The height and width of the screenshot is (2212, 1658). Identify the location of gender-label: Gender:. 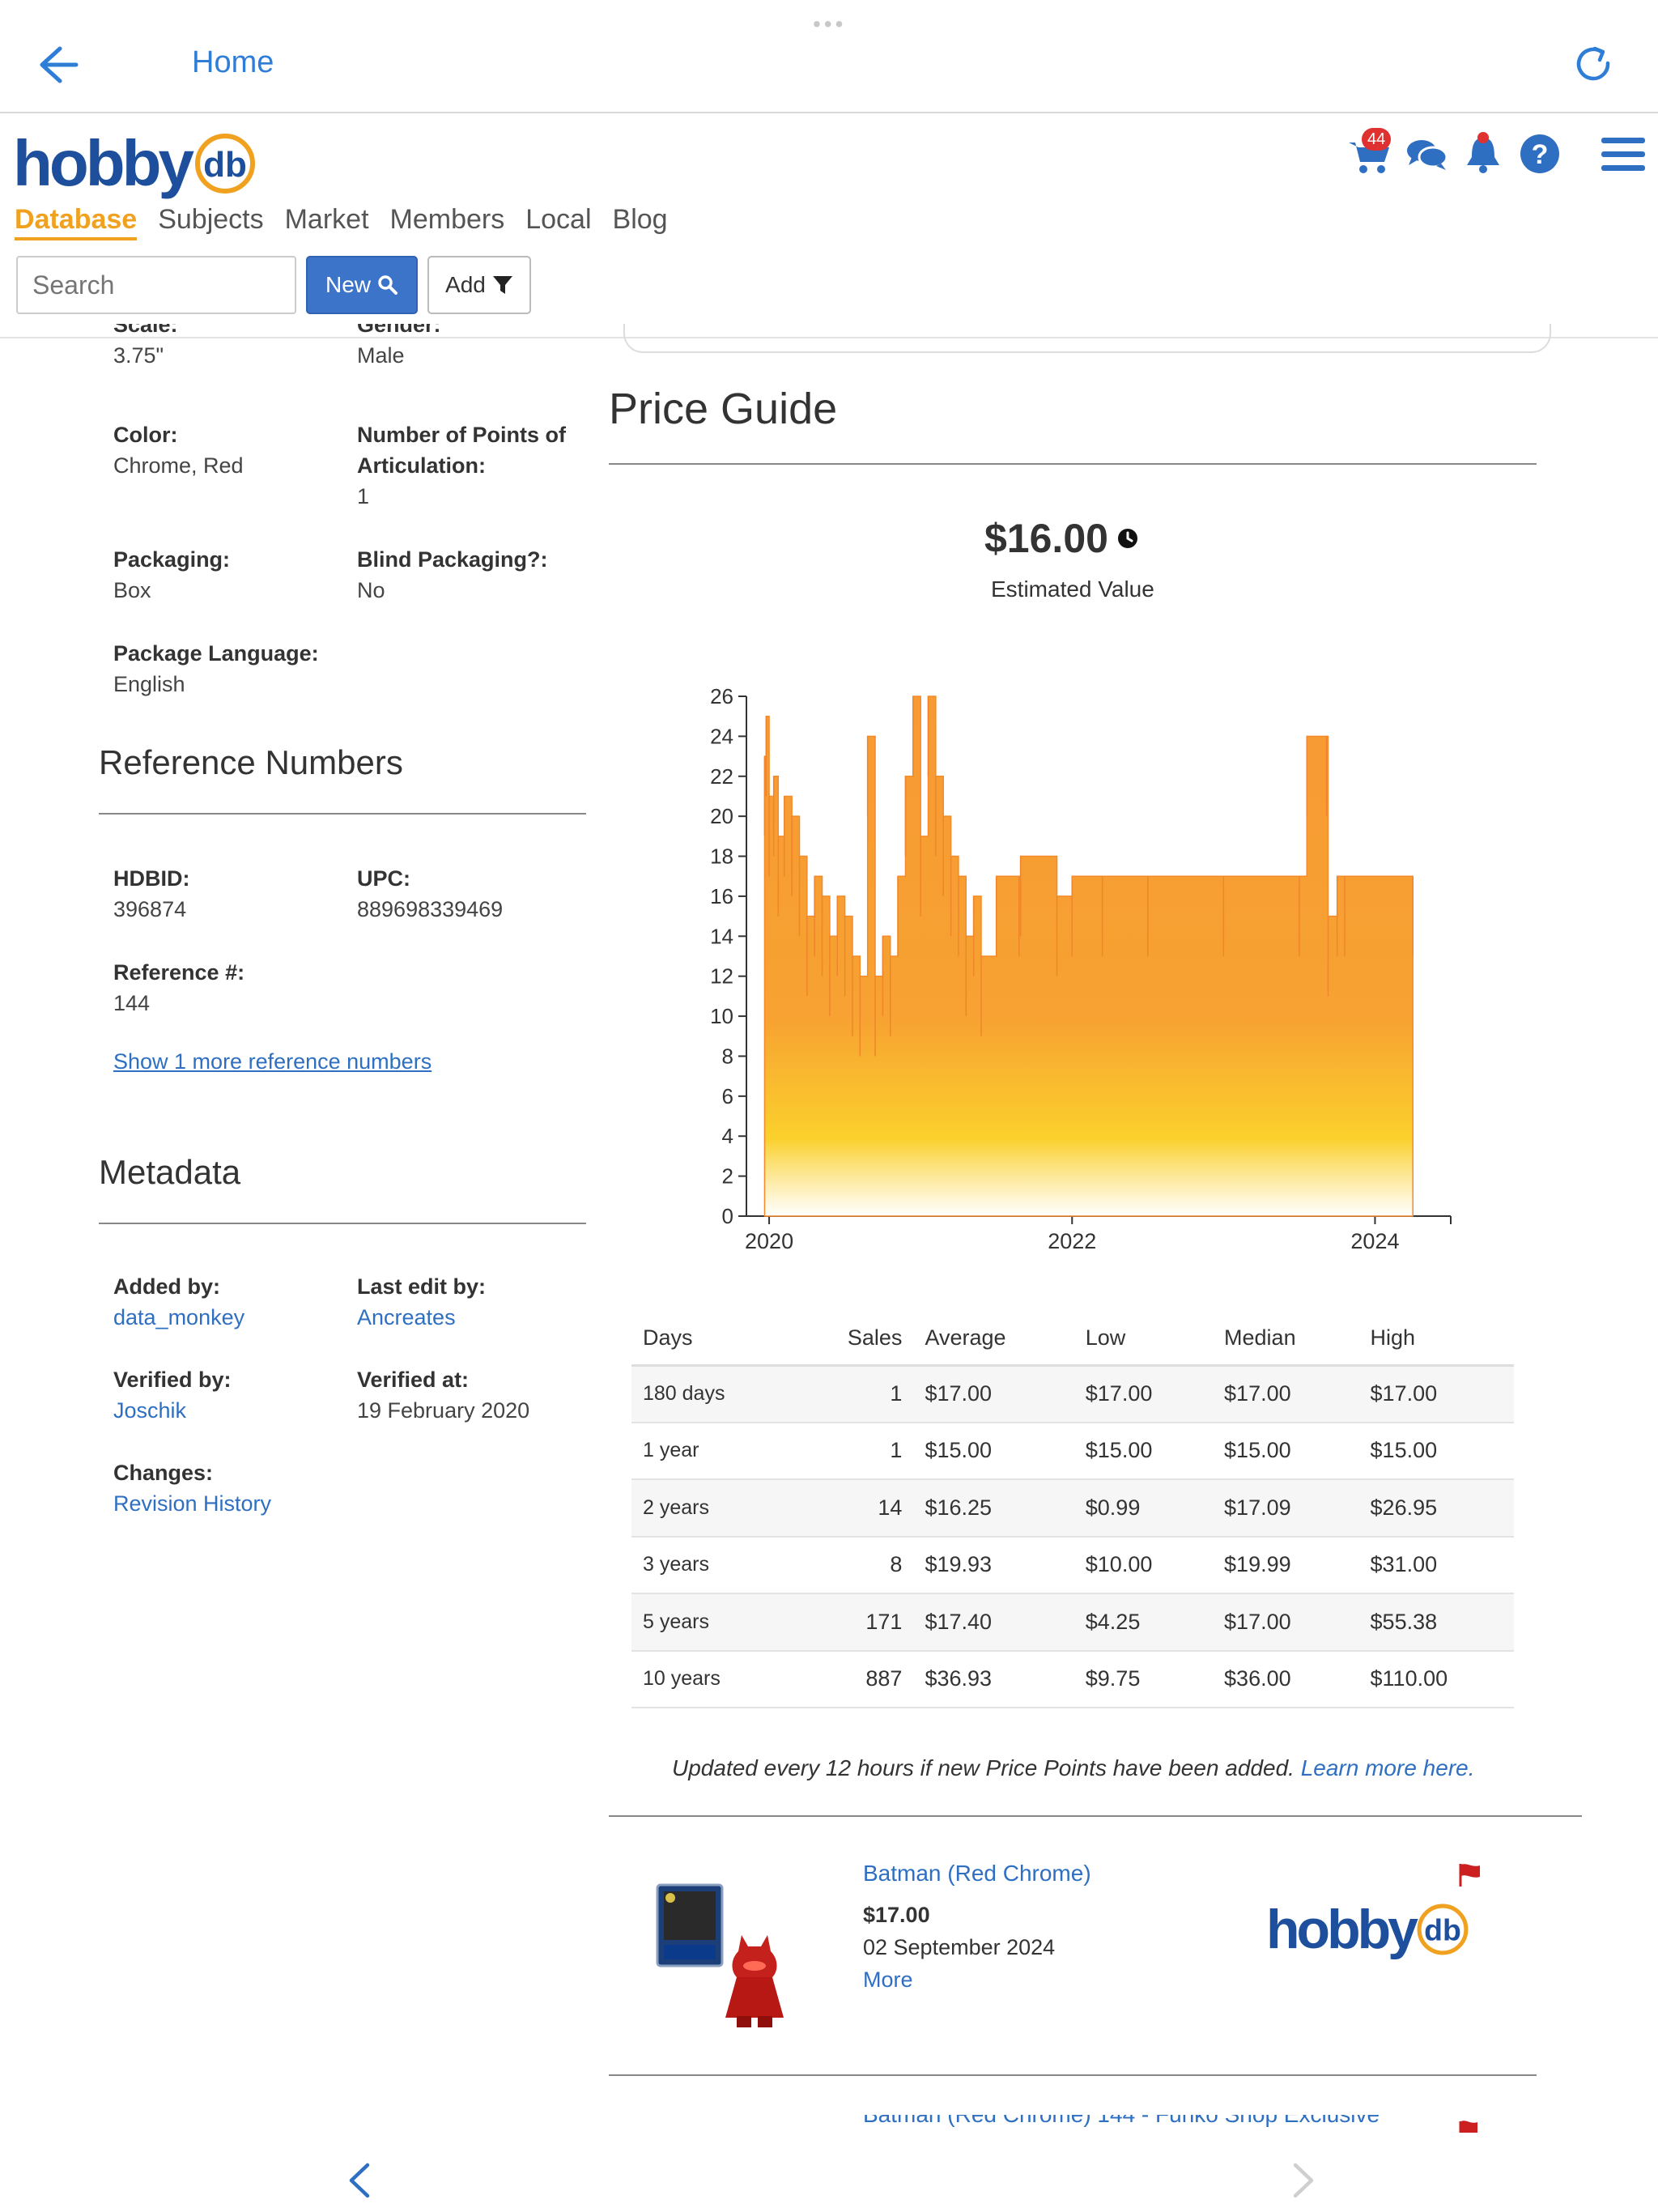
(399, 330).